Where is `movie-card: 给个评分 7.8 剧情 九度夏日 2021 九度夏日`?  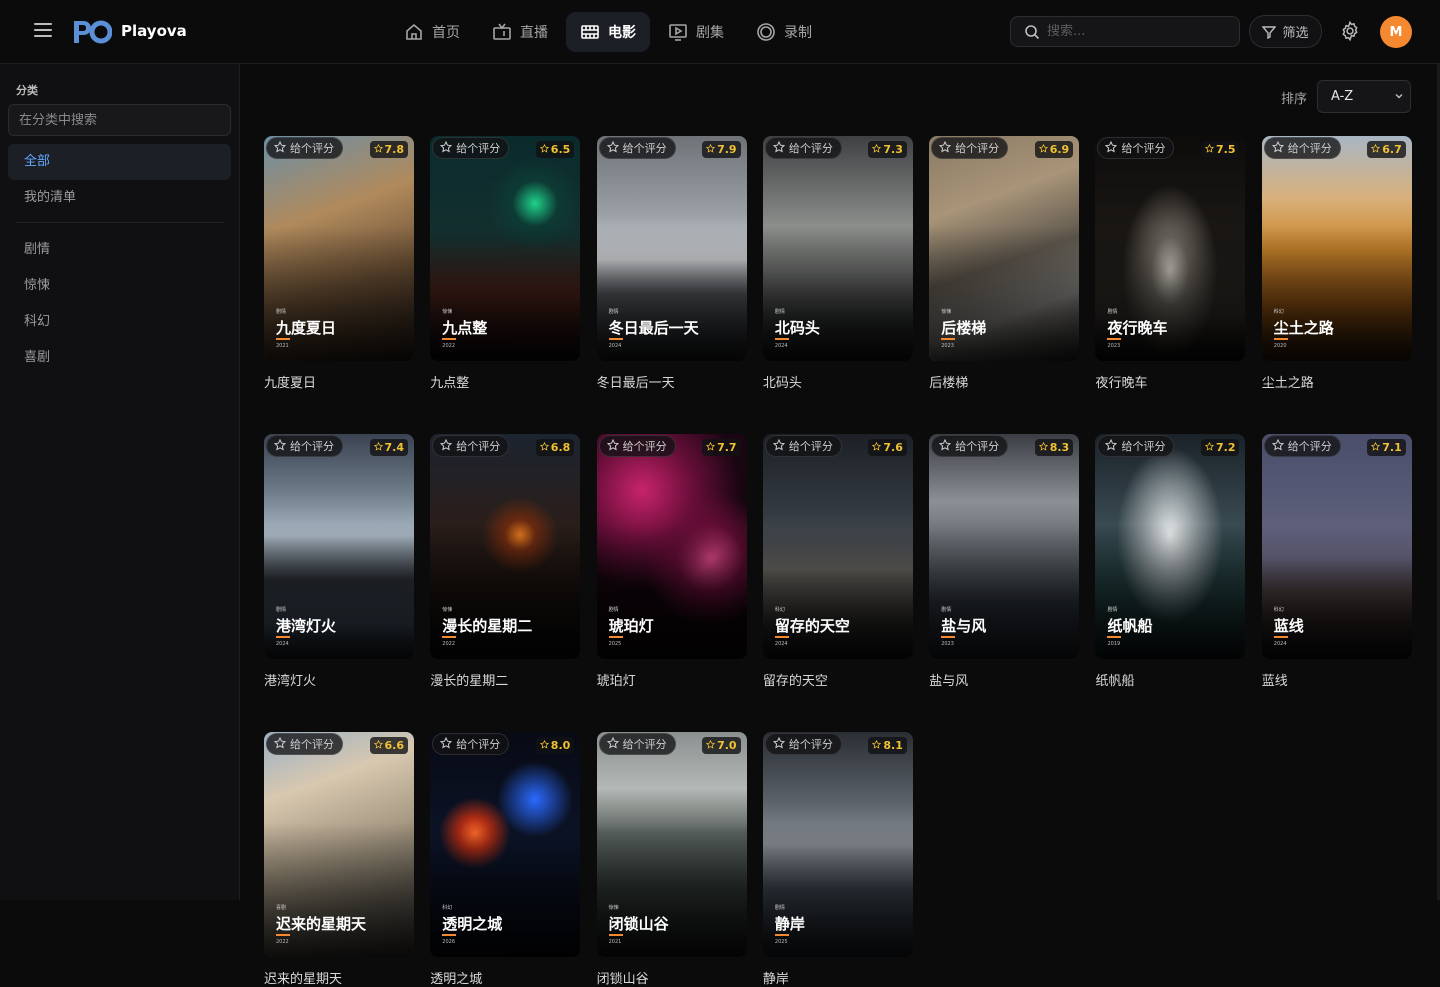
movie-card: 给个评分 7.8 剧情 九度夏日 2021 九度夏日 is located at coordinates (339, 263).